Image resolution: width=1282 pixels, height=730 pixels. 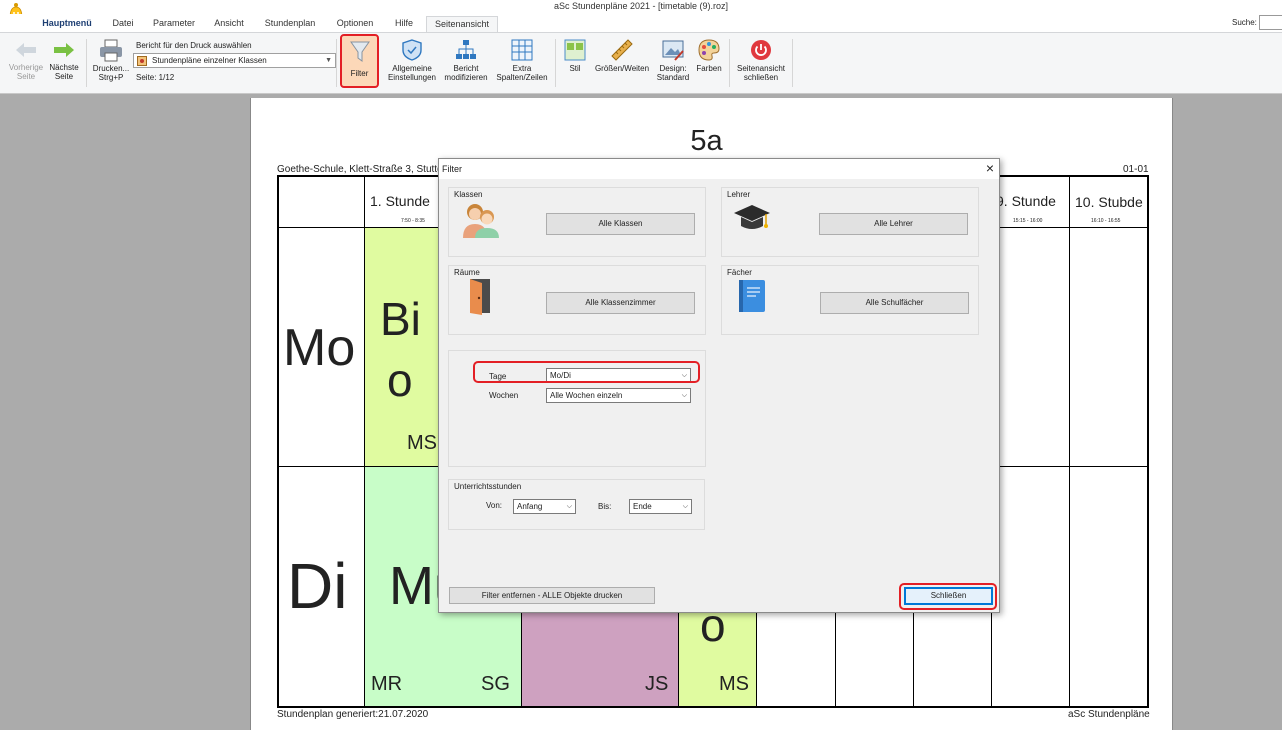 I want to click on sizes-widths-label: Größen/Weiten, so click(x=622, y=68).